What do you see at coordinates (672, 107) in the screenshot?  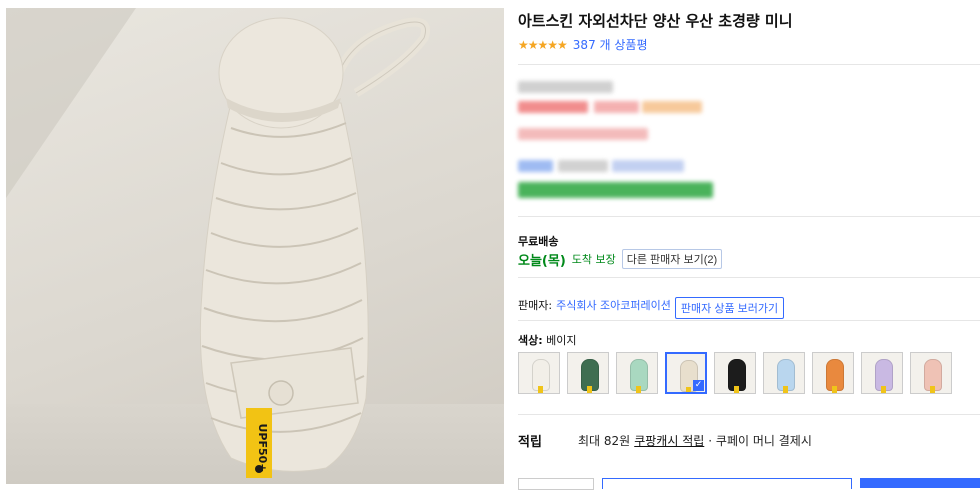 I see `price-blur-badge` at bounding box center [672, 107].